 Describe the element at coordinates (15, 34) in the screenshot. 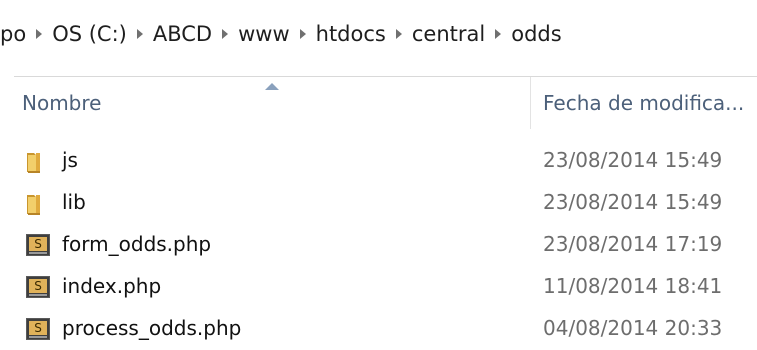

I see `breadcrumb-item-po: po` at that location.